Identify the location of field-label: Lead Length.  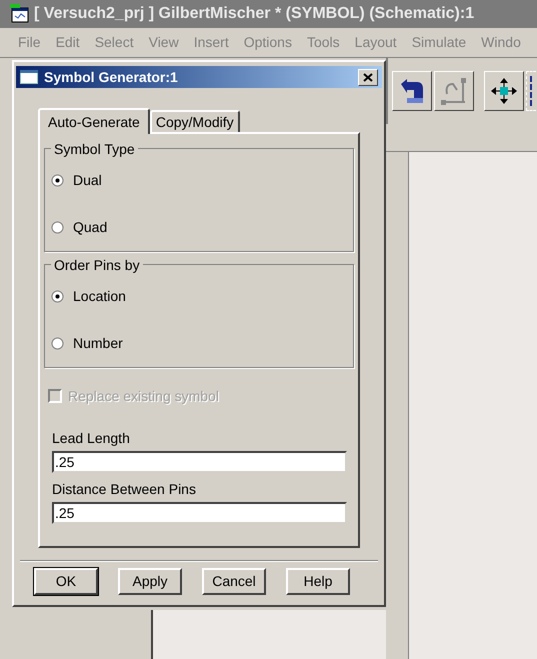
(91, 438).